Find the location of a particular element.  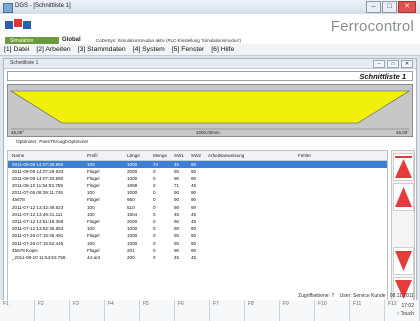

table-row: 2011-07-12 13:42:49.623 100 510 0 90 90 is located at coordinates (197, 207).